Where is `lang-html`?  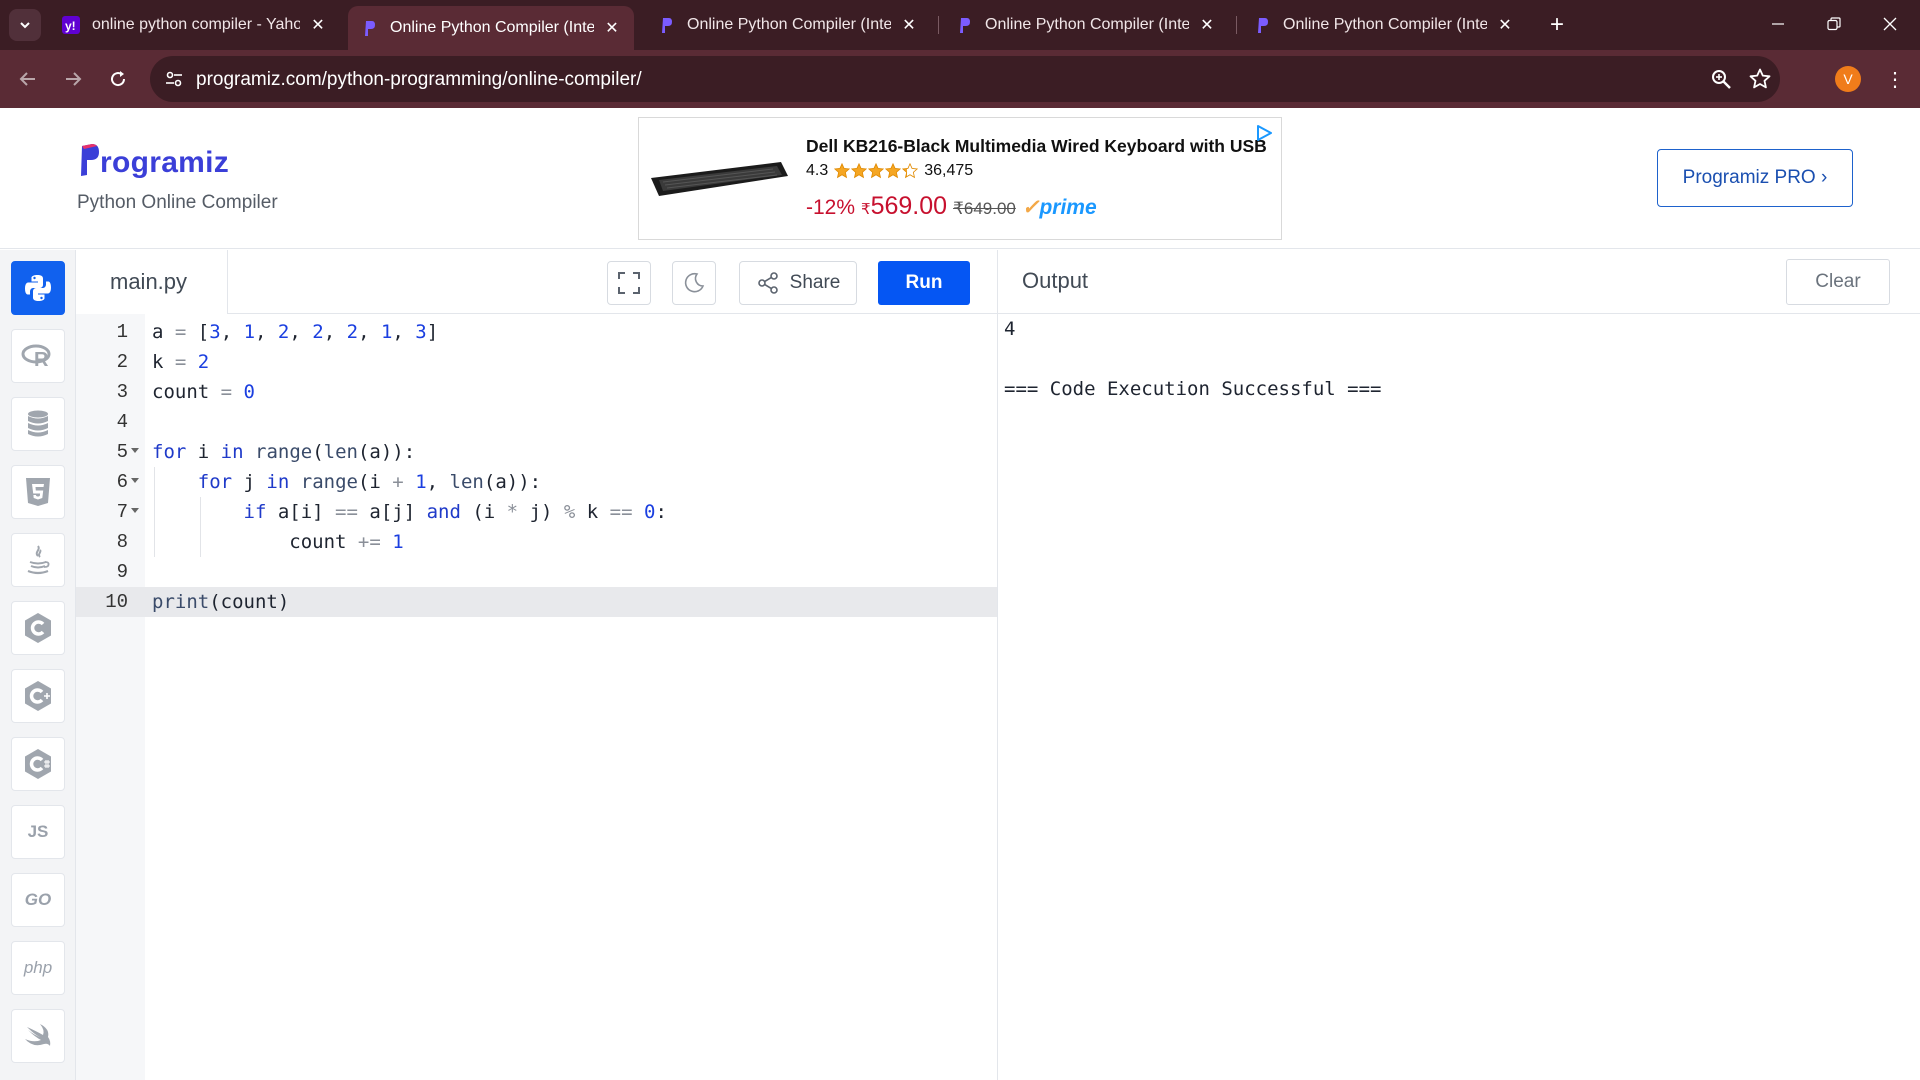 lang-html is located at coordinates (38, 492).